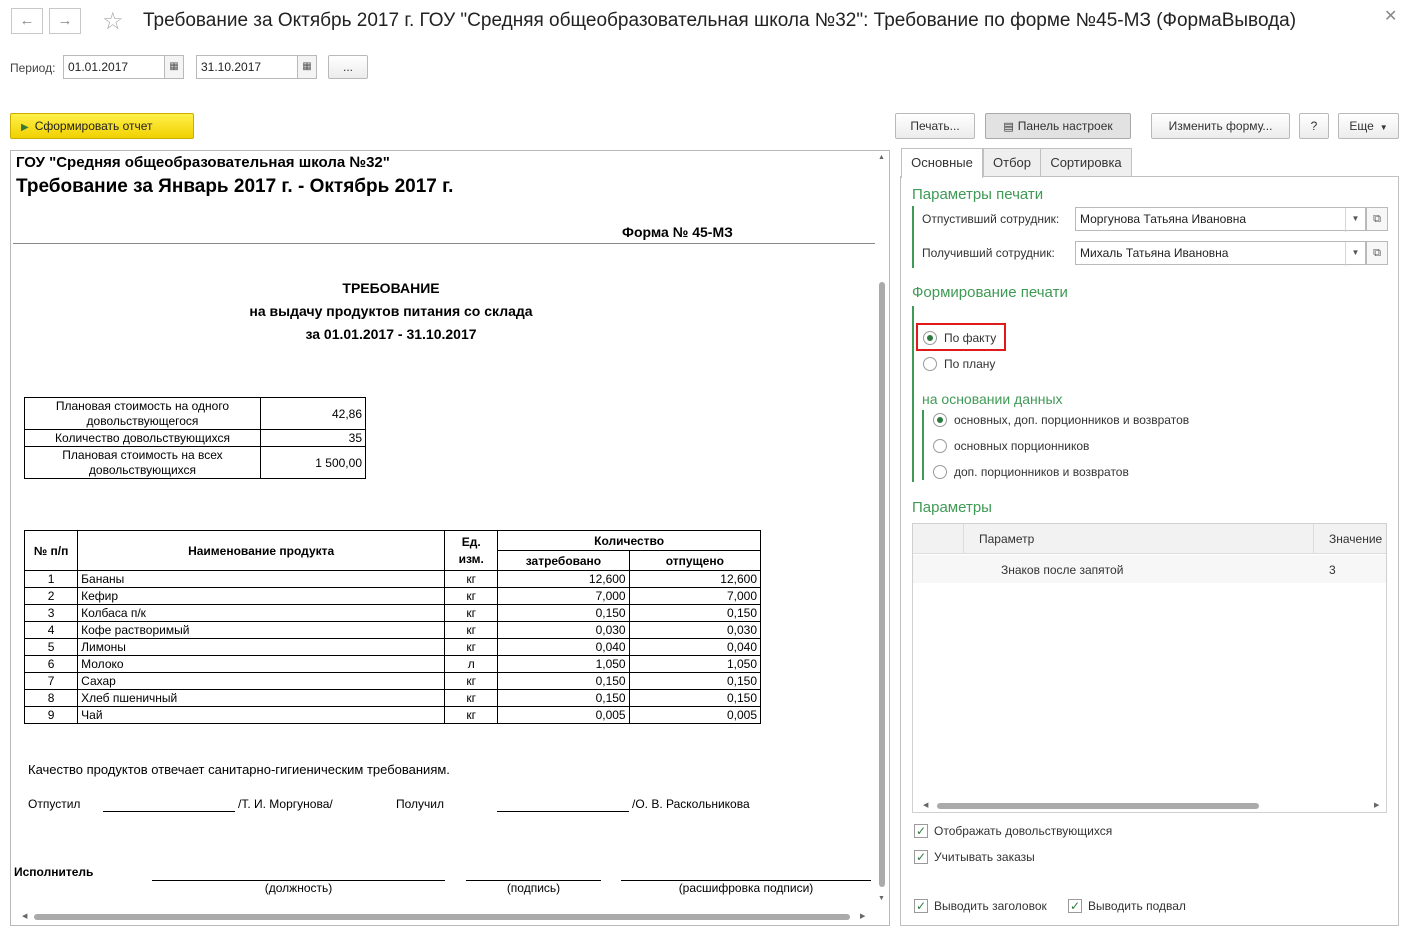  I want to click on scroll-up-icon: ▲, so click(881, 157).